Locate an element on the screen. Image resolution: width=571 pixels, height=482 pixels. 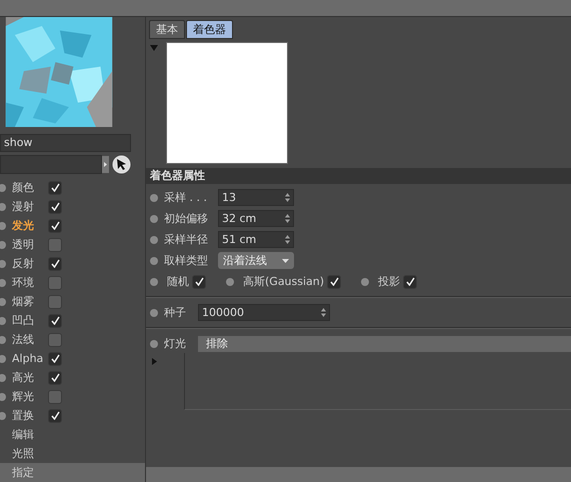
number-field: 32 cm is located at coordinates (256, 218).